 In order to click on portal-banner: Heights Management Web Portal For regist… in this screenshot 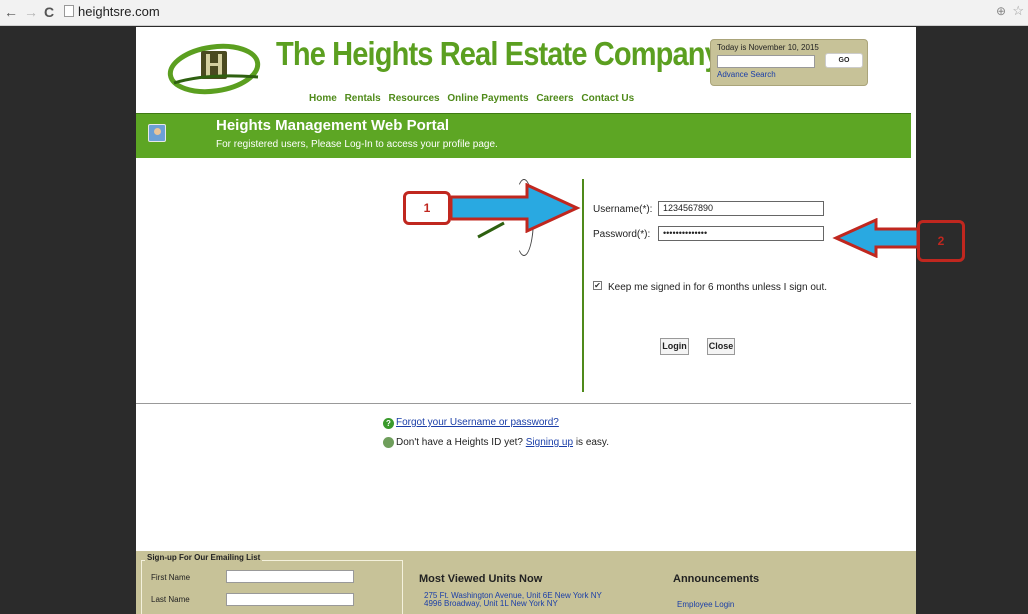, I will do `click(523, 135)`.